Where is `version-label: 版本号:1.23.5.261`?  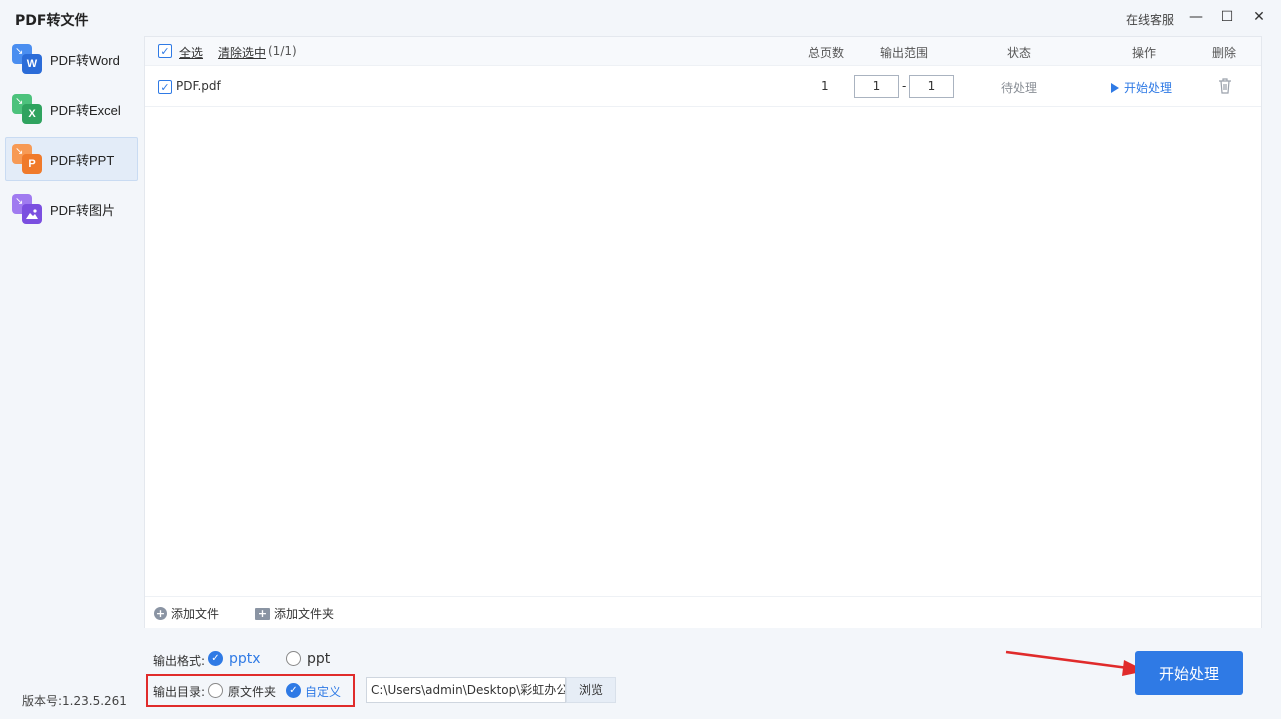 version-label: 版本号:1.23.5.261 is located at coordinates (74, 701).